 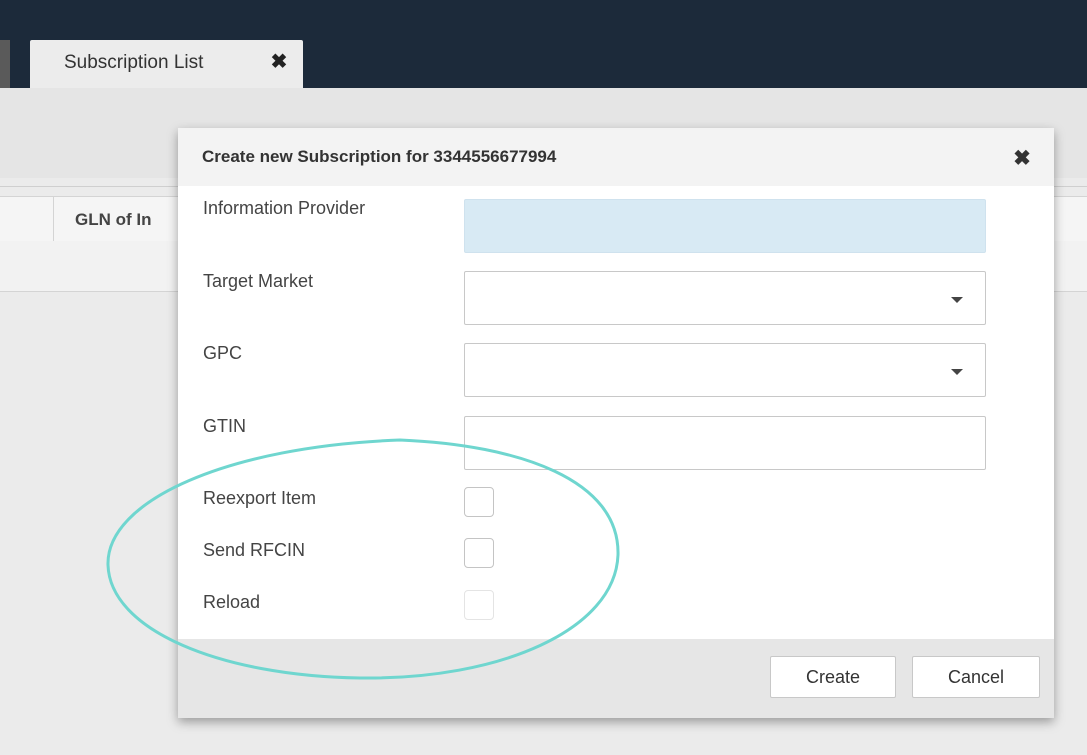 I want to click on tab-subscription-list: Subscription List ✖, so click(x=166, y=64).